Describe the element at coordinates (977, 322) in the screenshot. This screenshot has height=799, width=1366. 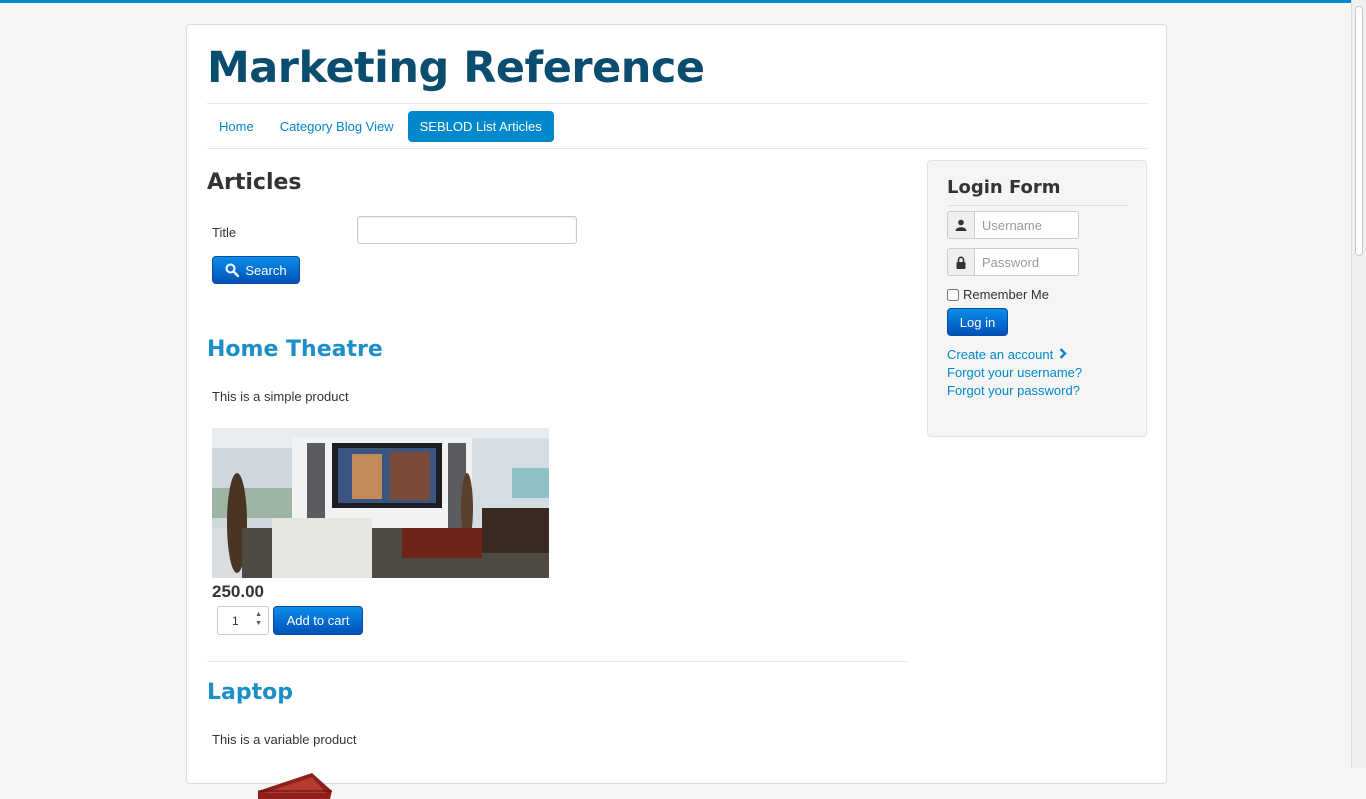
I see `login-button: Log in` at that location.